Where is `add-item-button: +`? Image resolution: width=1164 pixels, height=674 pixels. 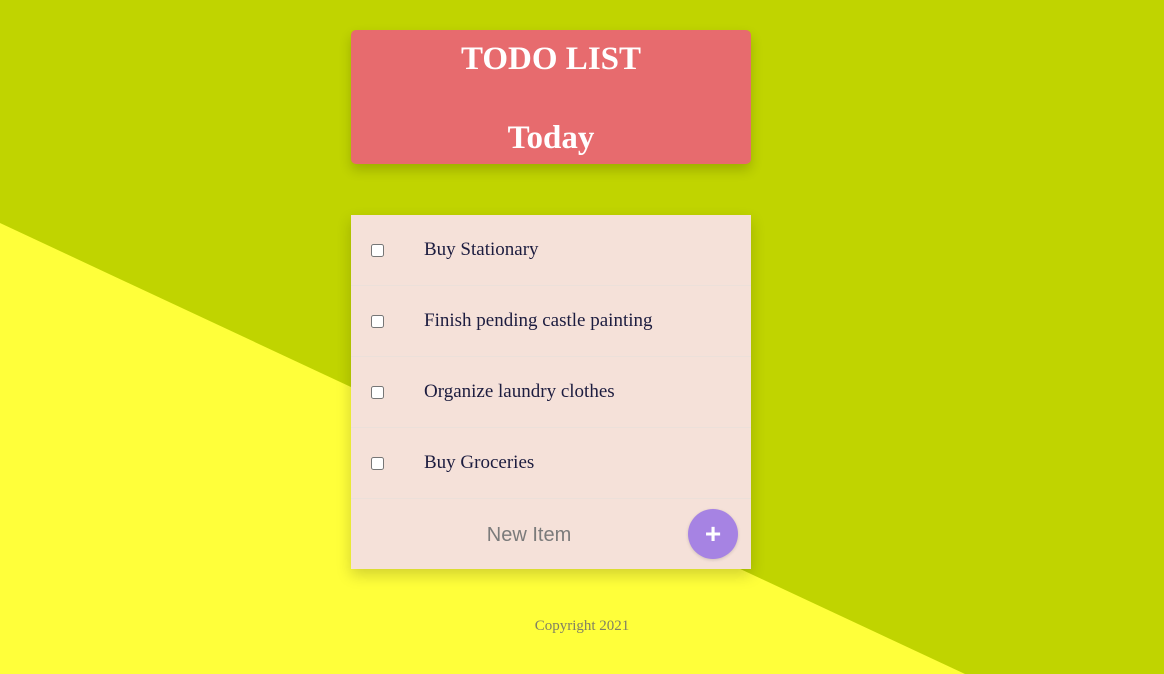
add-item-button: + is located at coordinates (713, 534).